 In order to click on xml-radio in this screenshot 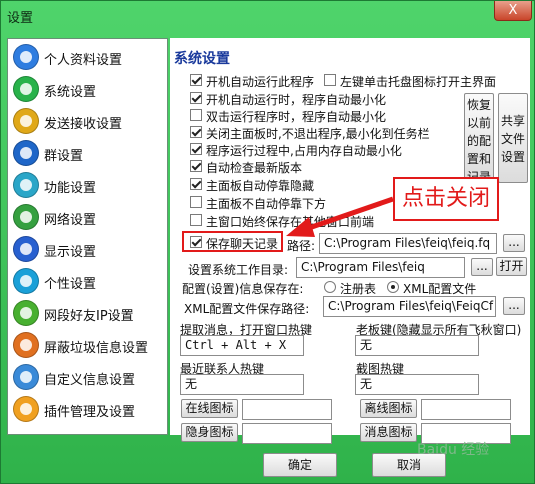, I will do `click(393, 287)`.